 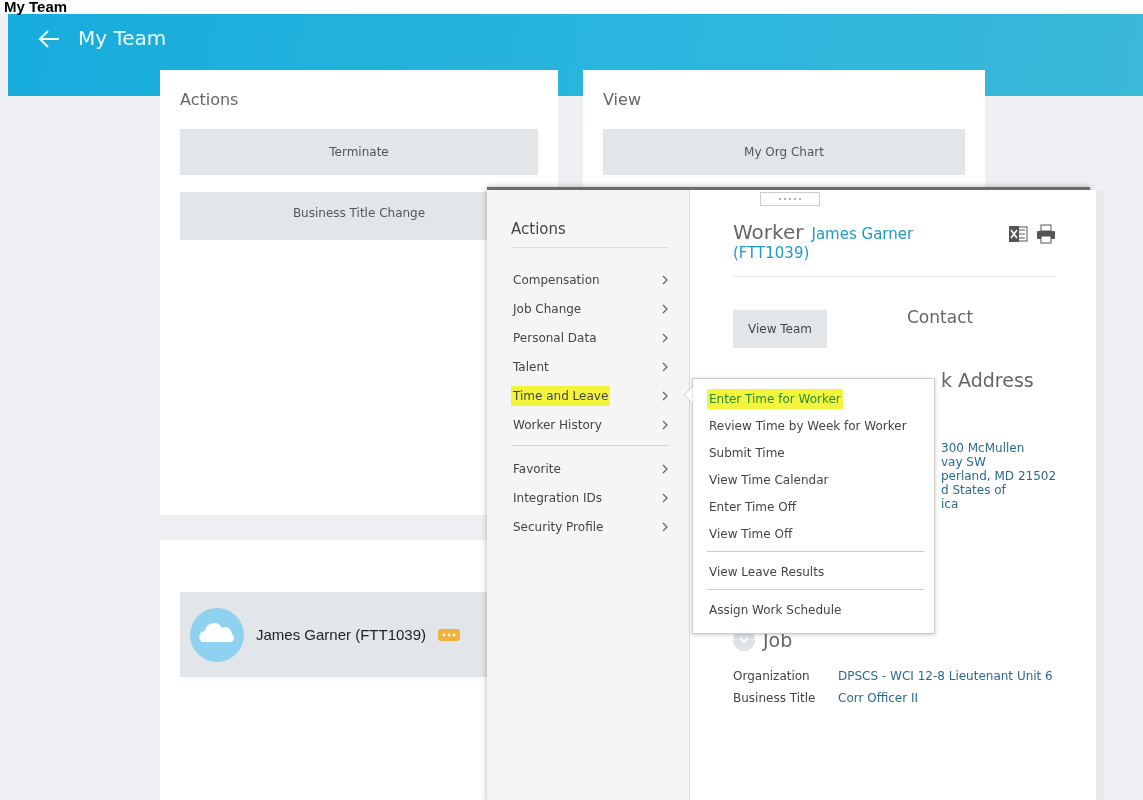 I want to click on section-heading: Contact, so click(x=940, y=317).